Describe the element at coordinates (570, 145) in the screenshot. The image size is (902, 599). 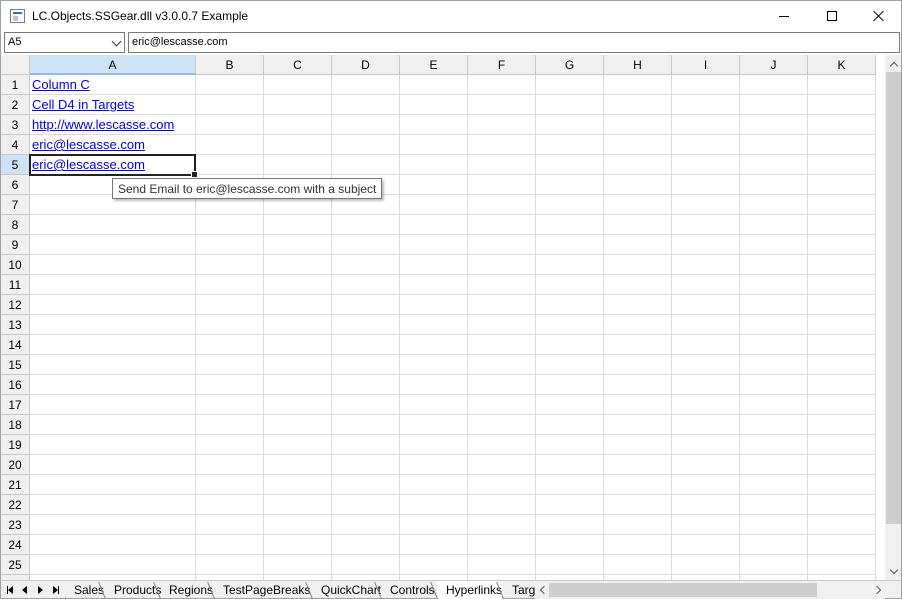
I see `cell-g4` at that location.